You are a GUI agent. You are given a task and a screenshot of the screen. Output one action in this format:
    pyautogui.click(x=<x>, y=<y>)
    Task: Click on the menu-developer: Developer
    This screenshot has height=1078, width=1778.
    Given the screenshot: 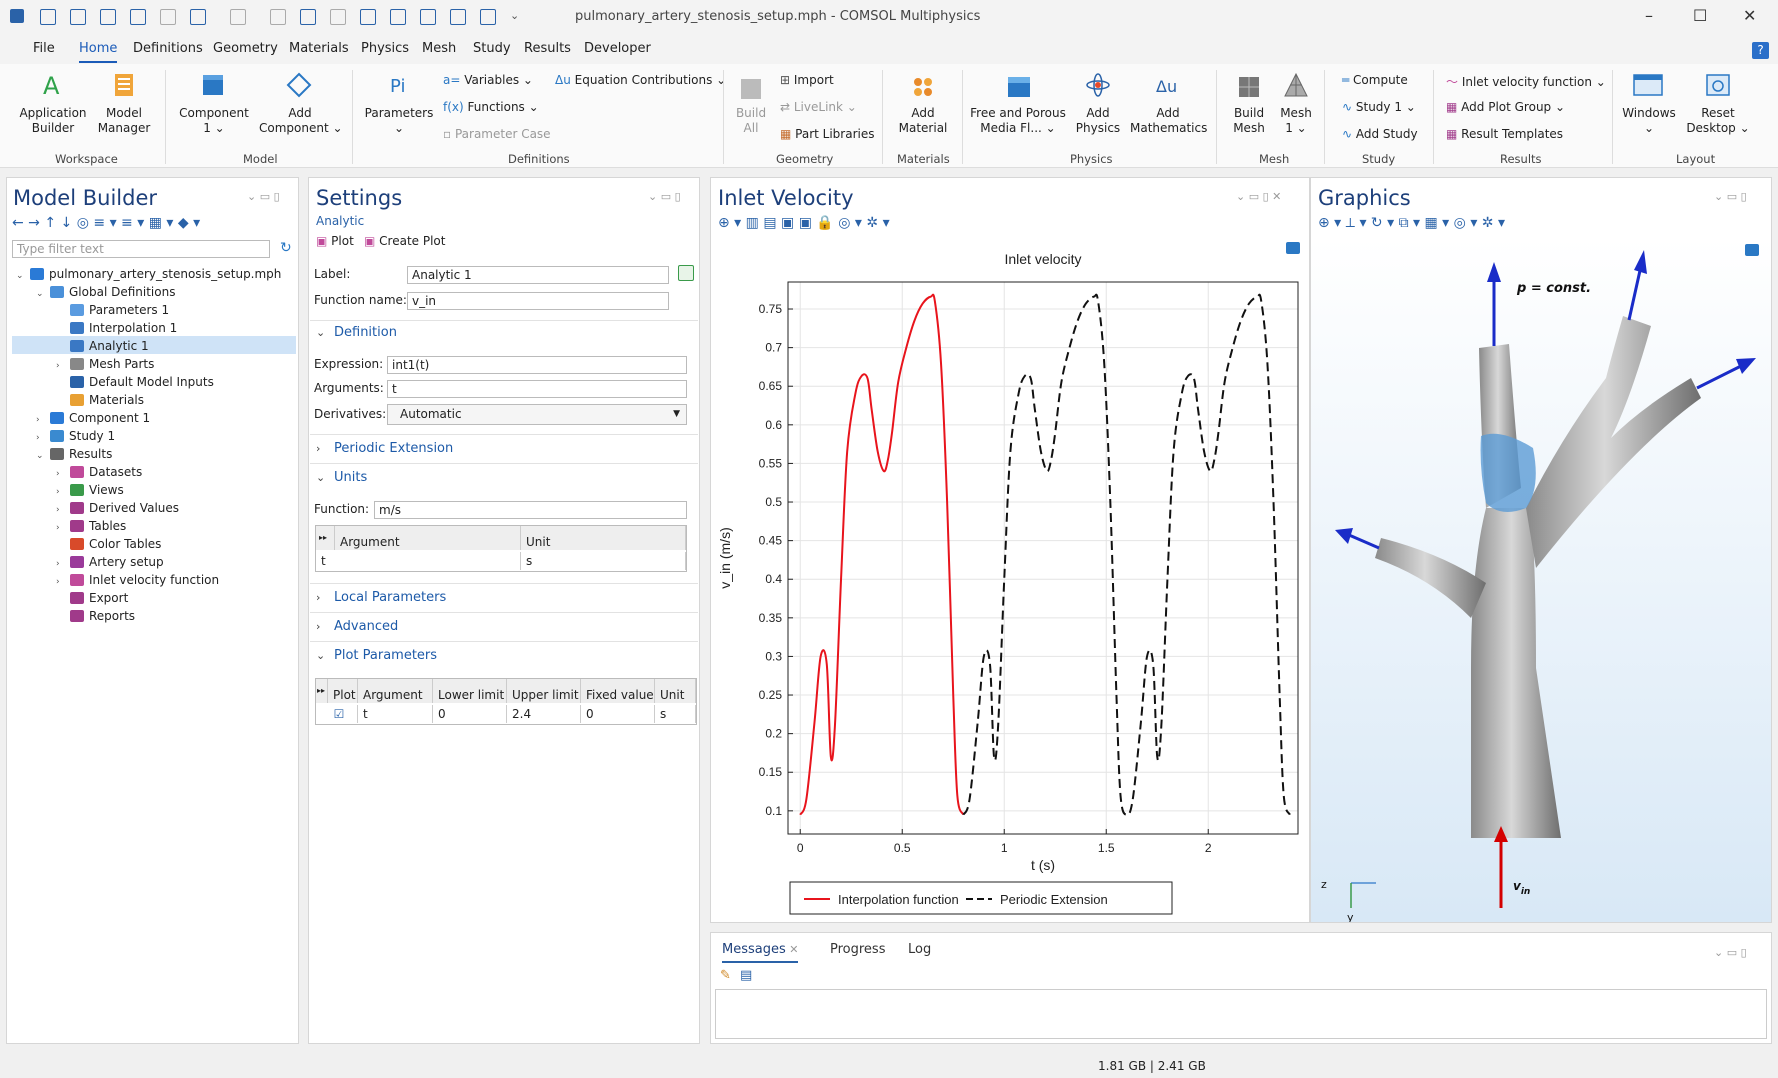 What is the action you would take?
    pyautogui.click(x=617, y=48)
    